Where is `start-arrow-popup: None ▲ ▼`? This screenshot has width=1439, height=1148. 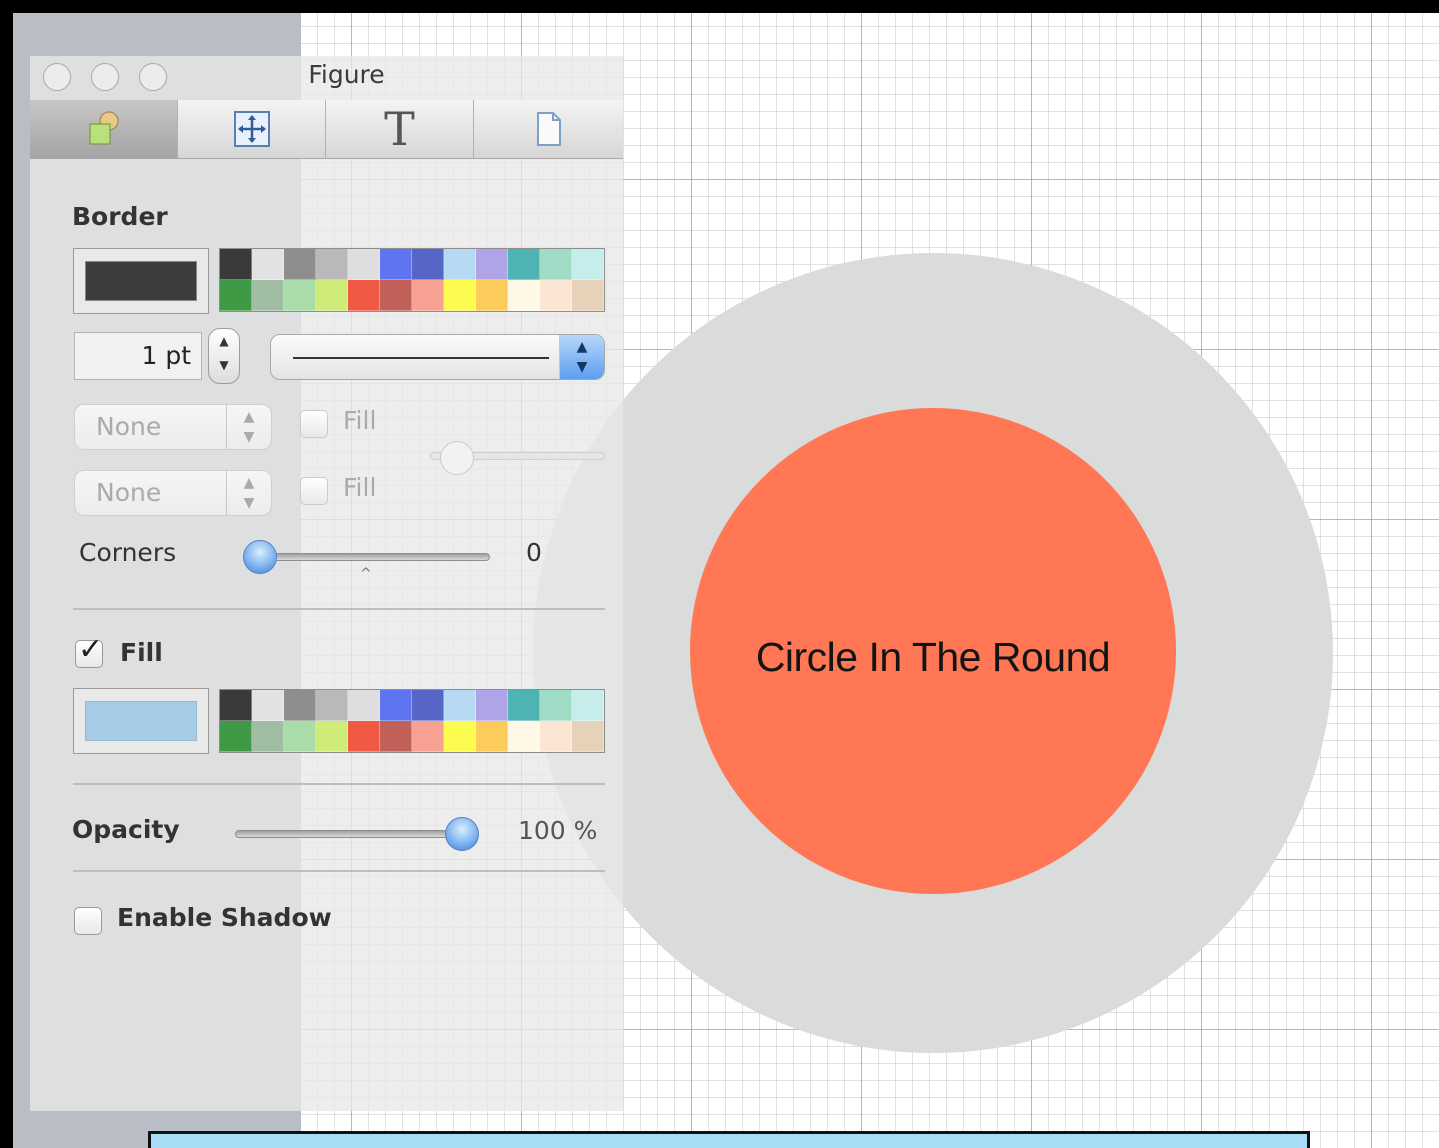 start-arrow-popup: None ▲ ▼ is located at coordinates (173, 427).